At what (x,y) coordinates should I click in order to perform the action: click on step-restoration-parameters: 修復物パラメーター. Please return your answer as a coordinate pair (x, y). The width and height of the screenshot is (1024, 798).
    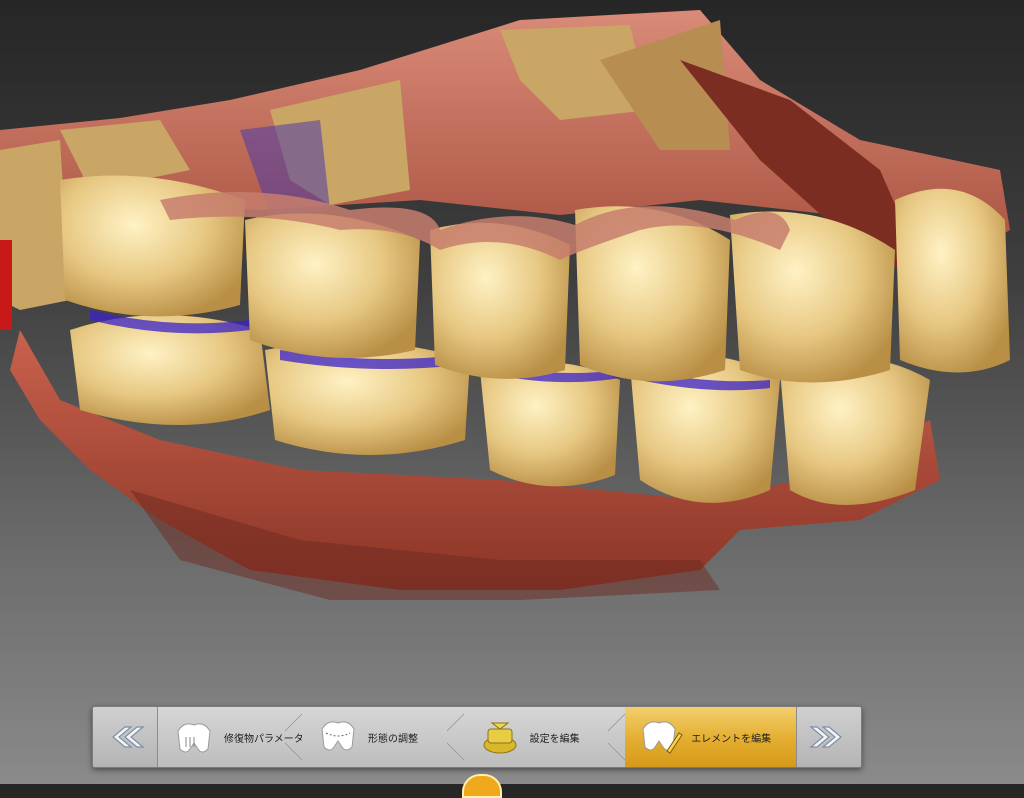
    Looking at the image, I should click on (236, 737).